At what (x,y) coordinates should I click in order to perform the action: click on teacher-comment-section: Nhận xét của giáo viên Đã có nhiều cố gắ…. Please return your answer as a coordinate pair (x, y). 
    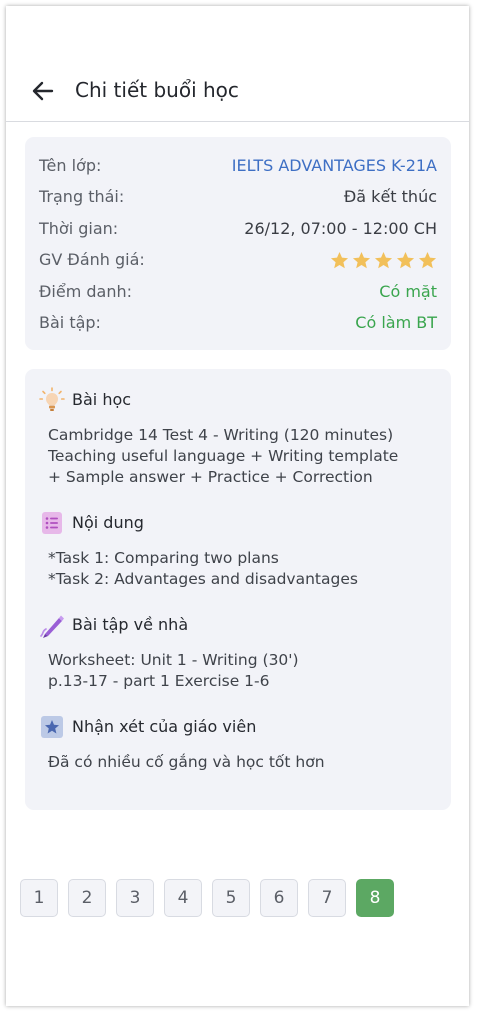
    Looking at the image, I should click on (240, 743).